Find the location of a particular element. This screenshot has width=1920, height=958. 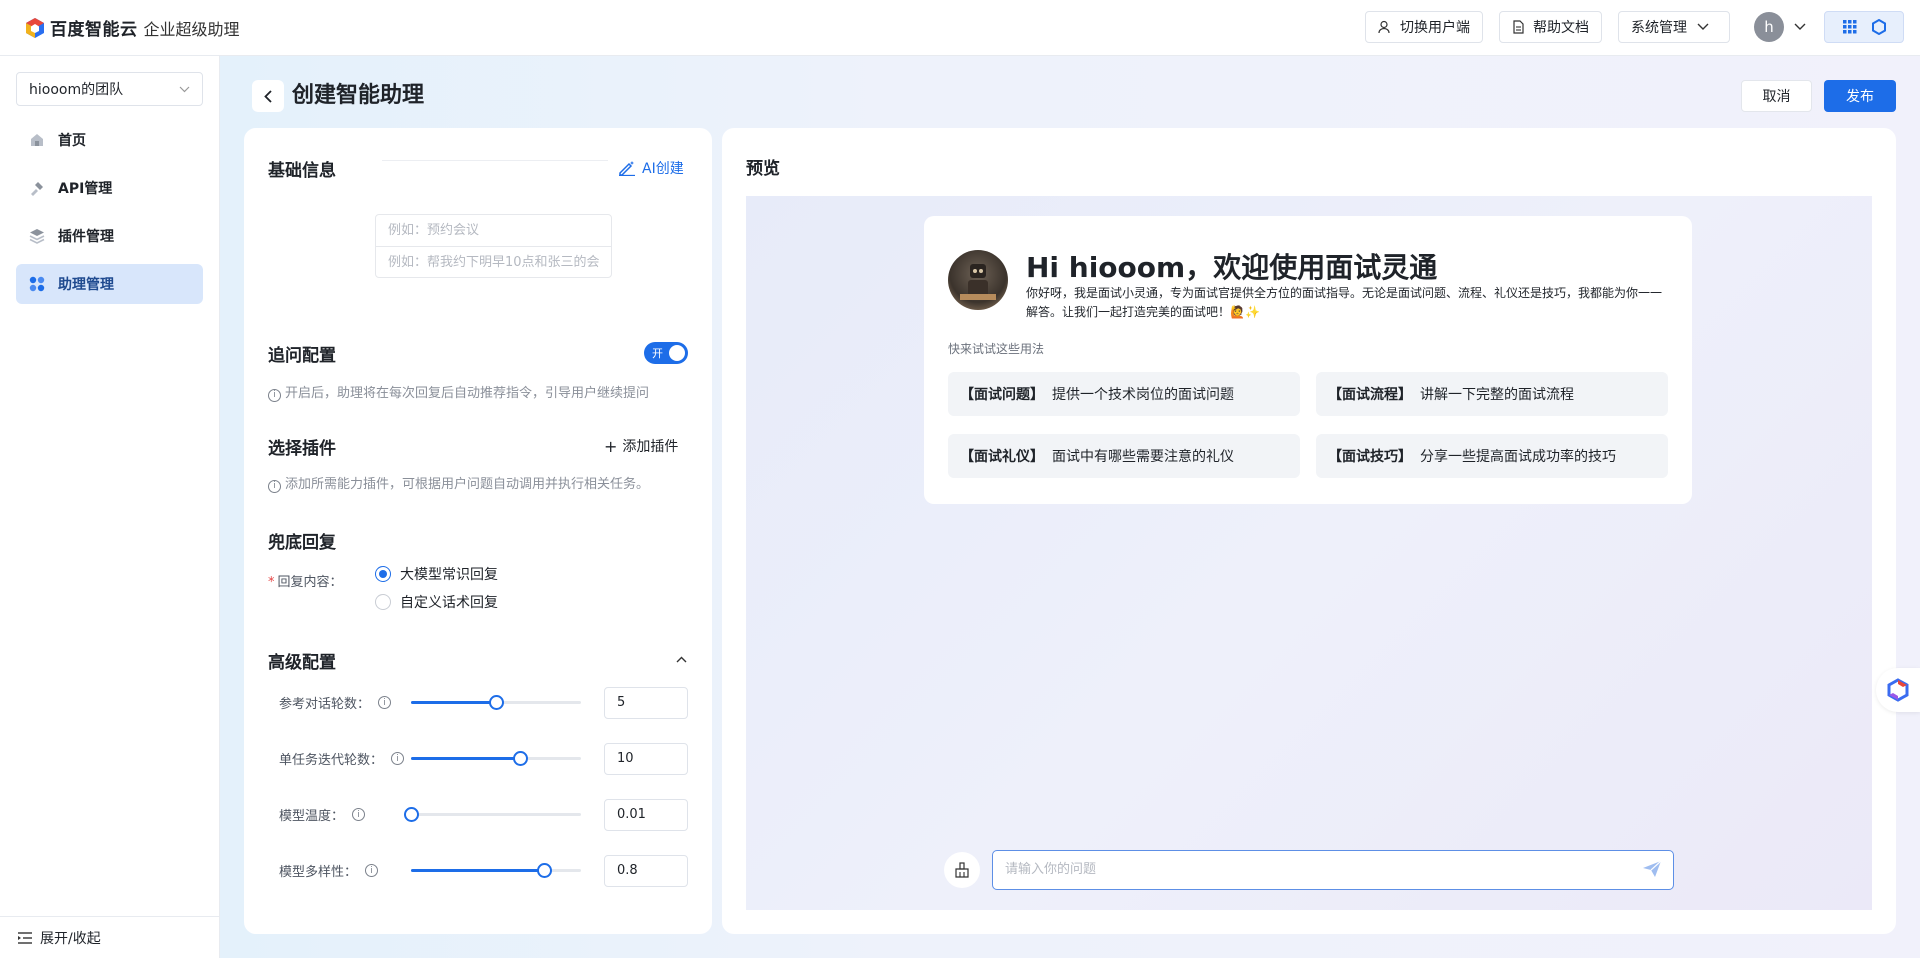

app-switcher is located at coordinates (1864, 27).